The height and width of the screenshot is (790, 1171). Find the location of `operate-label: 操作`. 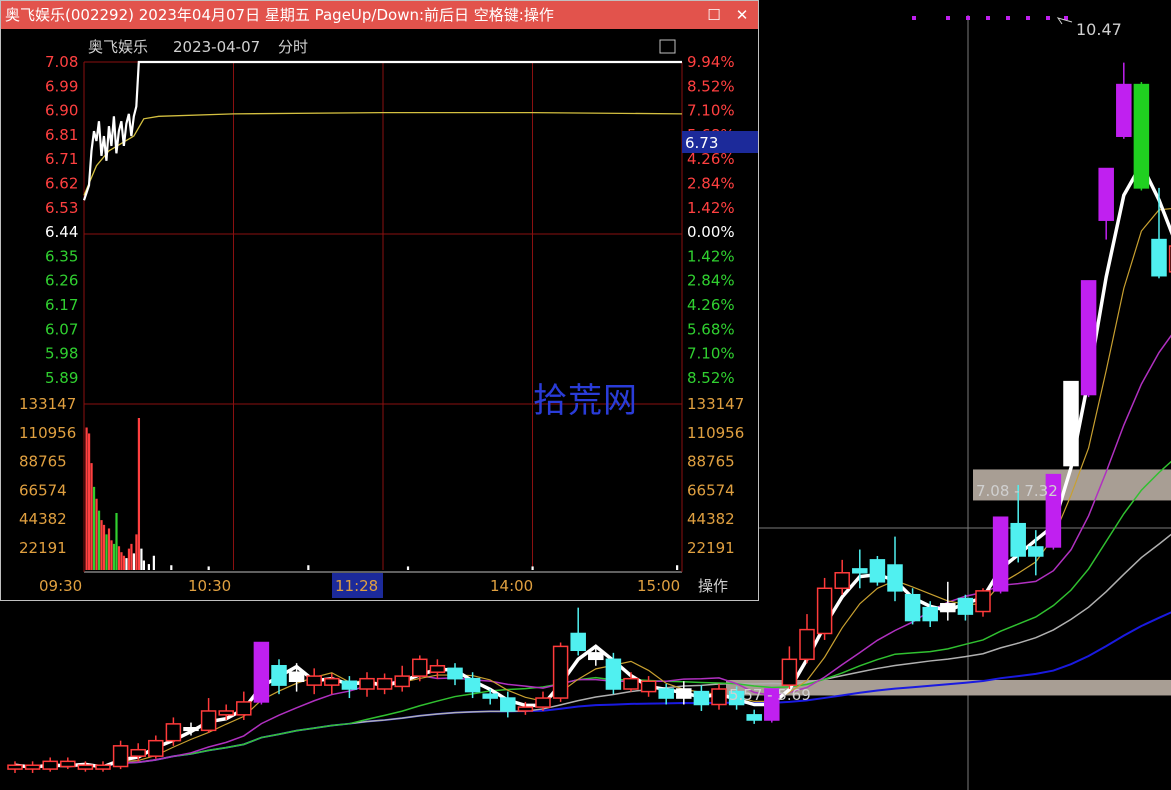

operate-label: 操作 is located at coordinates (713, 586).